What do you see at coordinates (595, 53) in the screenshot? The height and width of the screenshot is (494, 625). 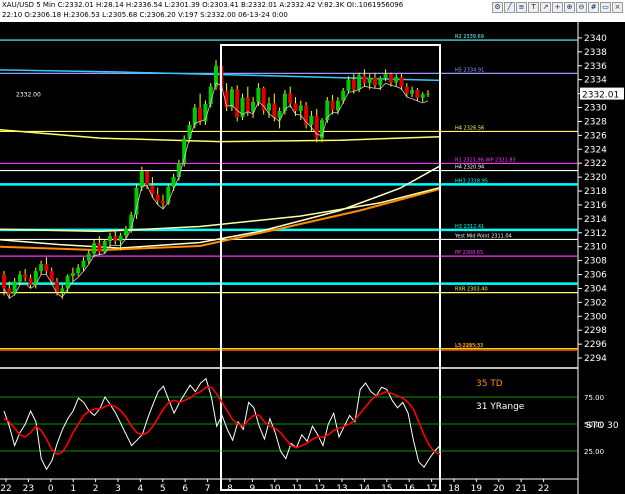 I see `y-tick-label: 2338` at bounding box center [595, 53].